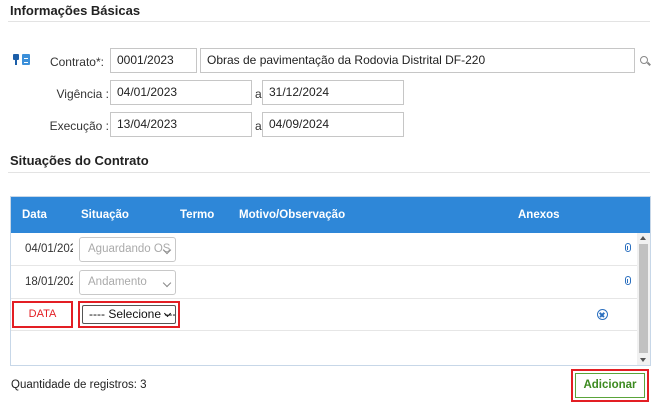 This screenshot has width=662, height=411. Describe the element at coordinates (602, 314) in the screenshot. I see `remove-icon` at that location.